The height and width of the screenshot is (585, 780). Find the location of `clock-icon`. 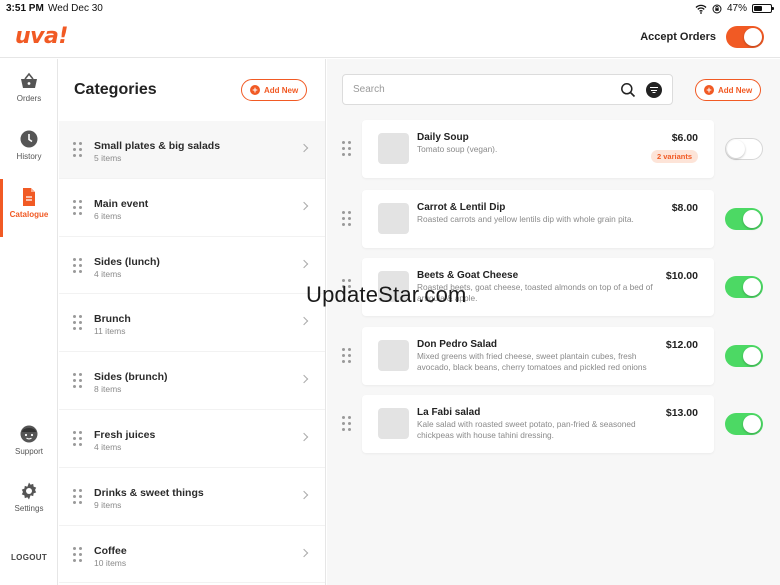

clock-icon is located at coordinates (29, 139).